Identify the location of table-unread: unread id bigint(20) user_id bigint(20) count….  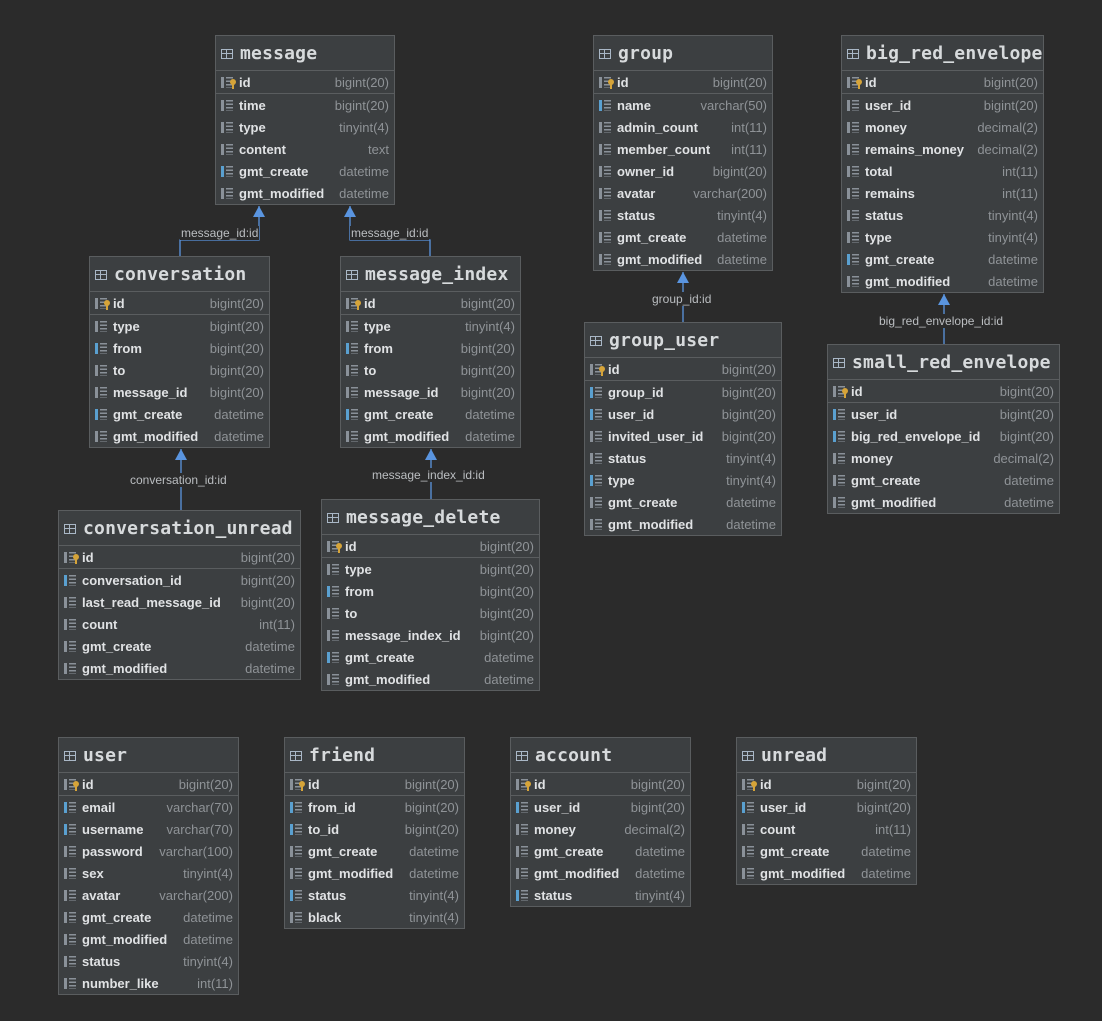
(826, 811).